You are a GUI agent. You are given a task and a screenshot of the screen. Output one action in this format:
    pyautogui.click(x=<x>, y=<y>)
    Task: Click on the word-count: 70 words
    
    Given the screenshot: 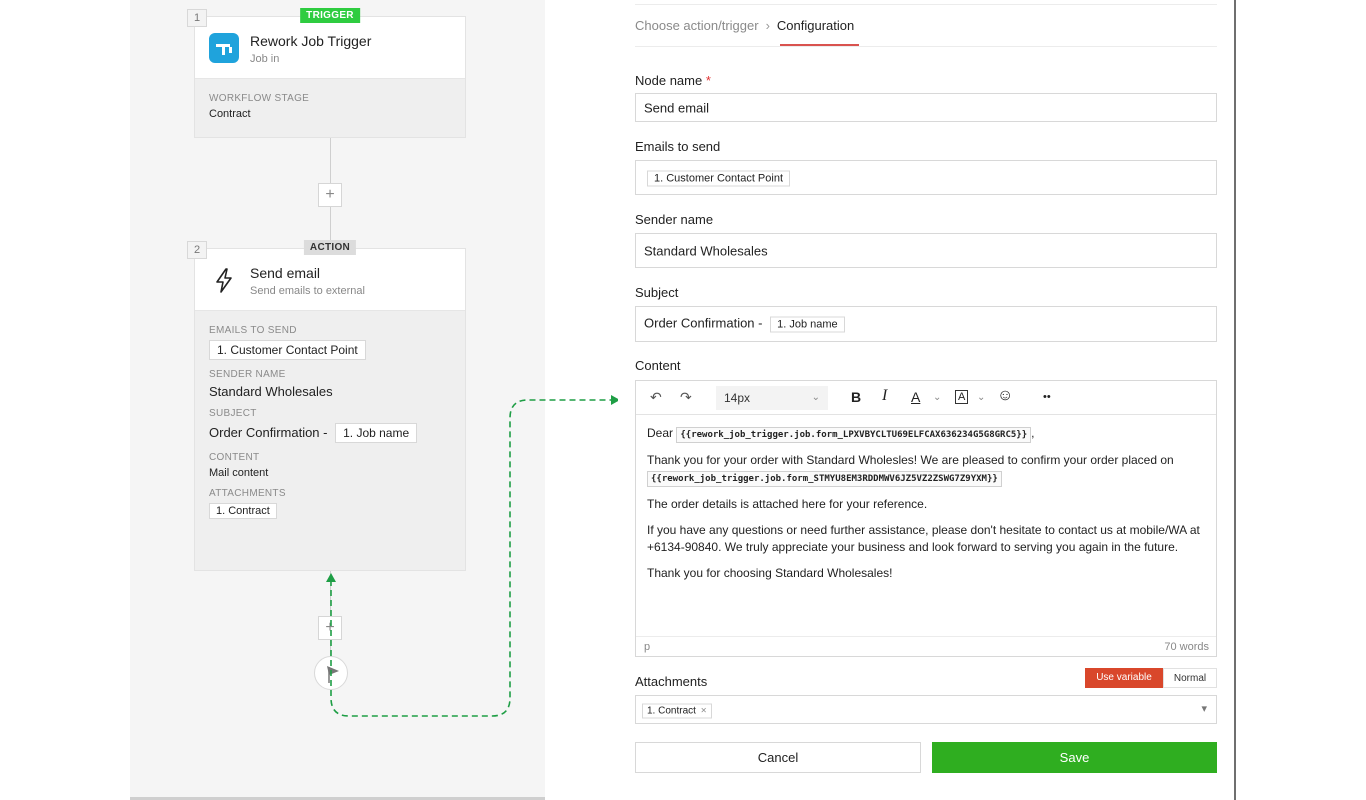 What is the action you would take?
    pyautogui.click(x=1186, y=647)
    